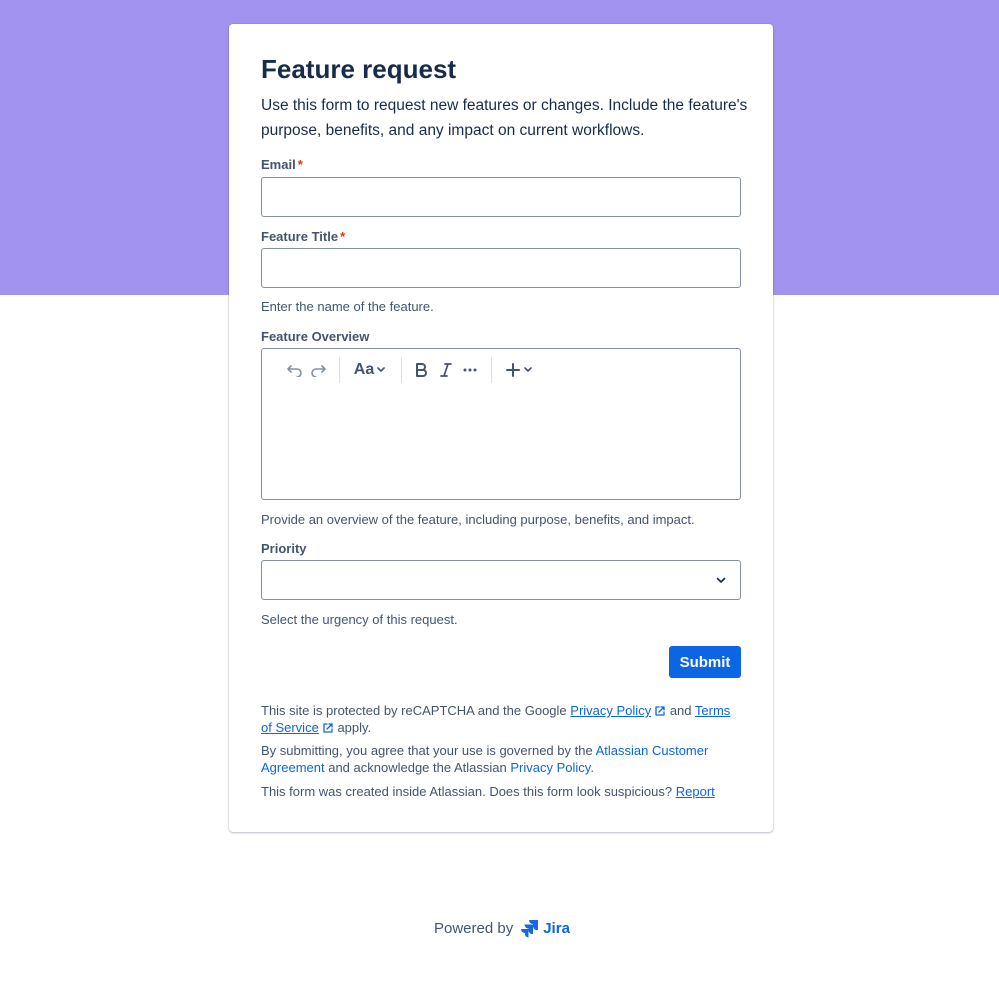 The height and width of the screenshot is (984, 999). What do you see at coordinates (417, 767) in the screenshot?
I see `agreement-middle: and acknowledge the Atlassian` at bounding box center [417, 767].